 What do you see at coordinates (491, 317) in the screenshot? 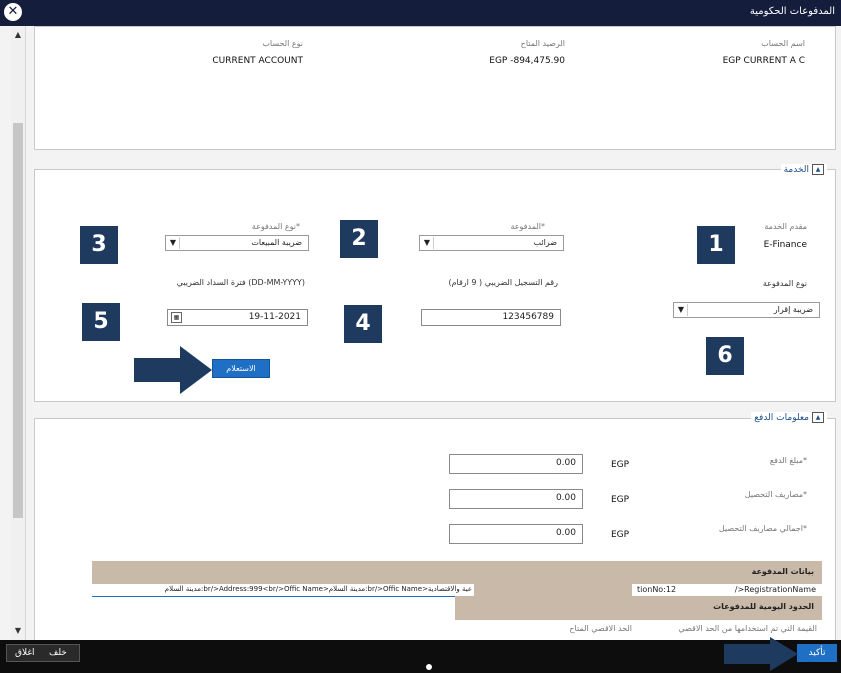
I see `tax-reg-input: 123456789` at bounding box center [491, 317].